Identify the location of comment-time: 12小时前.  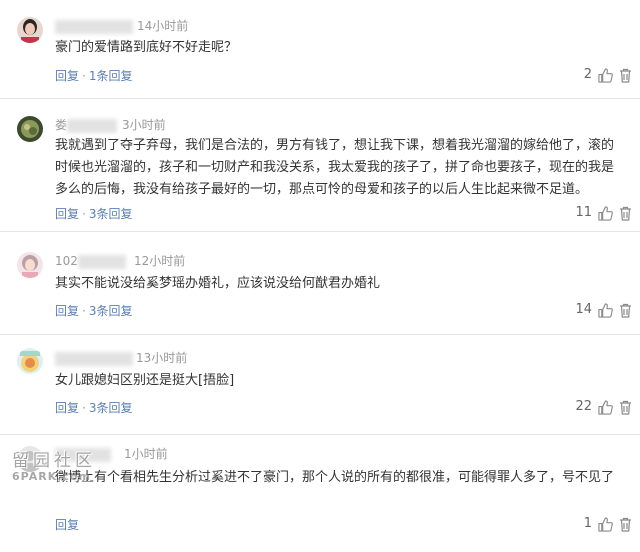
(160, 261).